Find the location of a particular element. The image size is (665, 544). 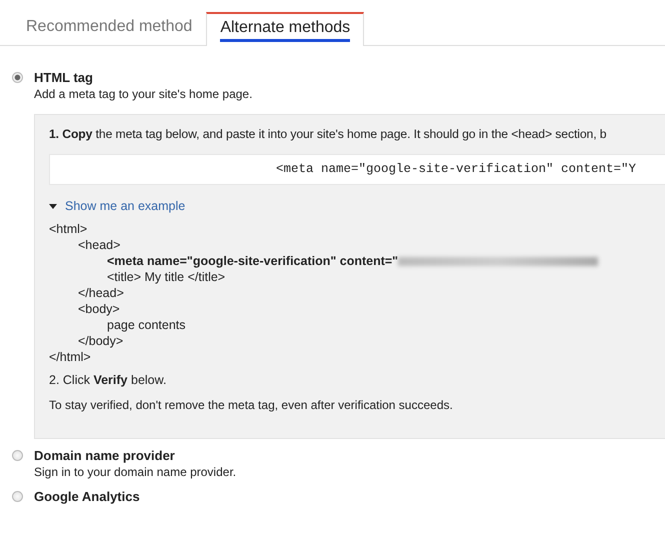

step-text: 1. Copy the meta tag below, and paste it into your site's home page. It should go in the <head> section, b is located at coordinates (328, 134).